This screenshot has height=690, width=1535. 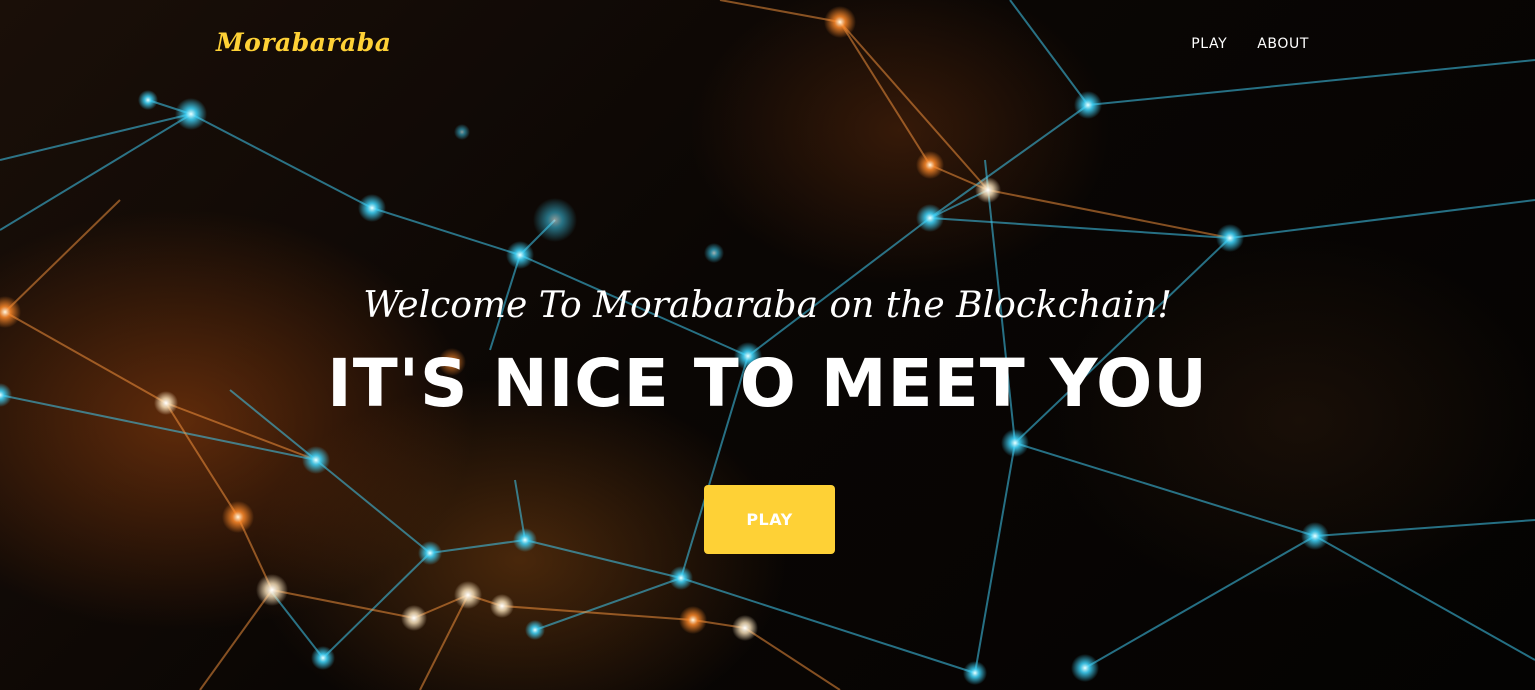 What do you see at coordinates (769, 519) in the screenshot?
I see `play-button: PLAY` at bounding box center [769, 519].